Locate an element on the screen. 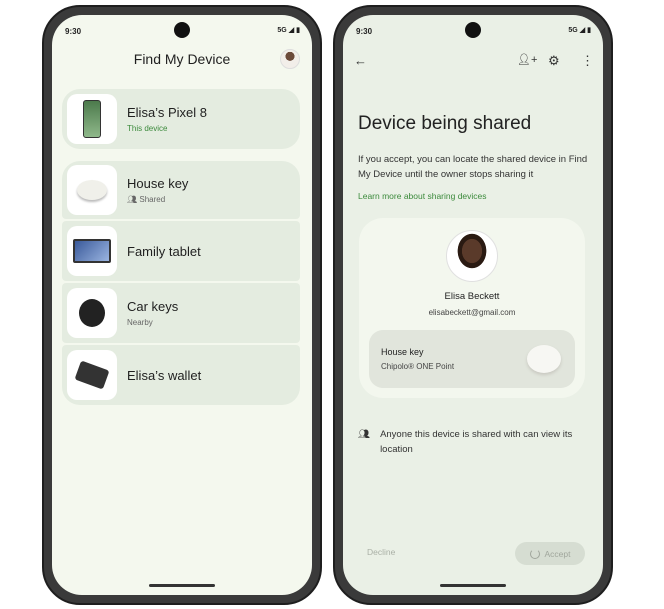  device-item: House key 👥︎ Shared is located at coordinates (181, 190).